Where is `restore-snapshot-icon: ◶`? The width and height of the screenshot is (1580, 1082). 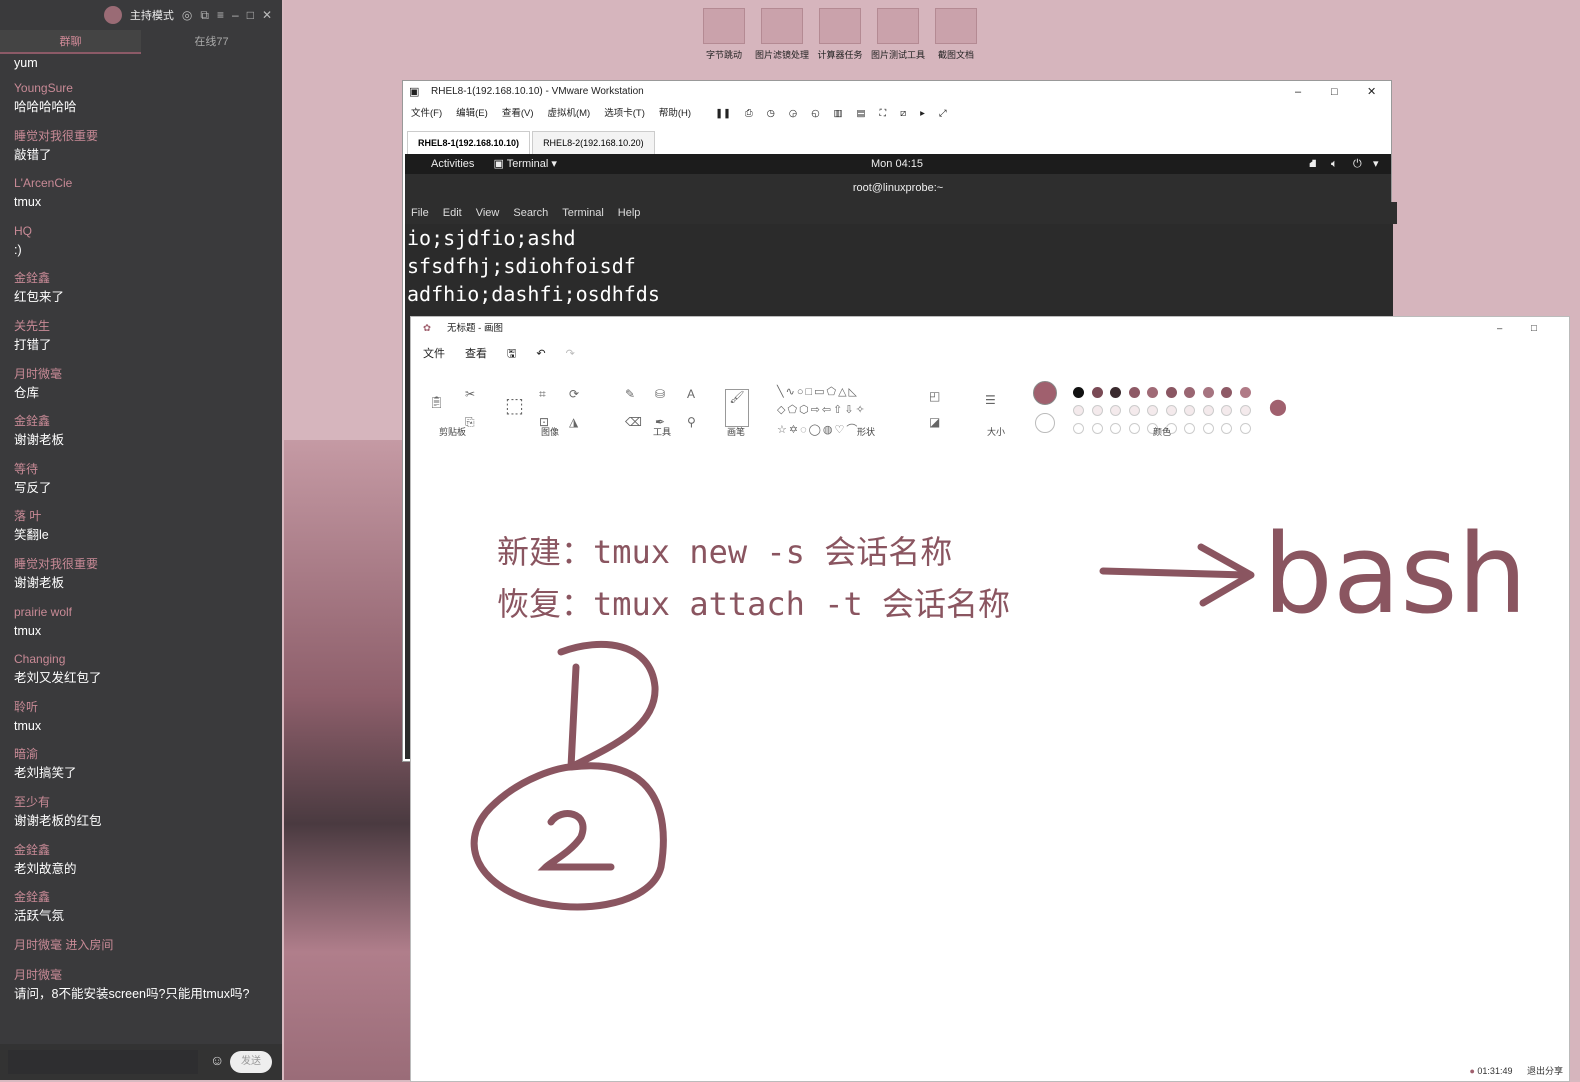
restore-snapshot-icon: ◶ is located at coordinates (793, 114).